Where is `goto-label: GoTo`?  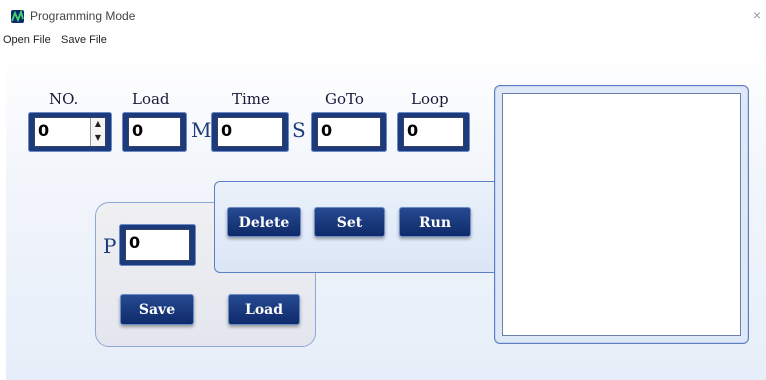
goto-label: GoTo is located at coordinates (344, 99).